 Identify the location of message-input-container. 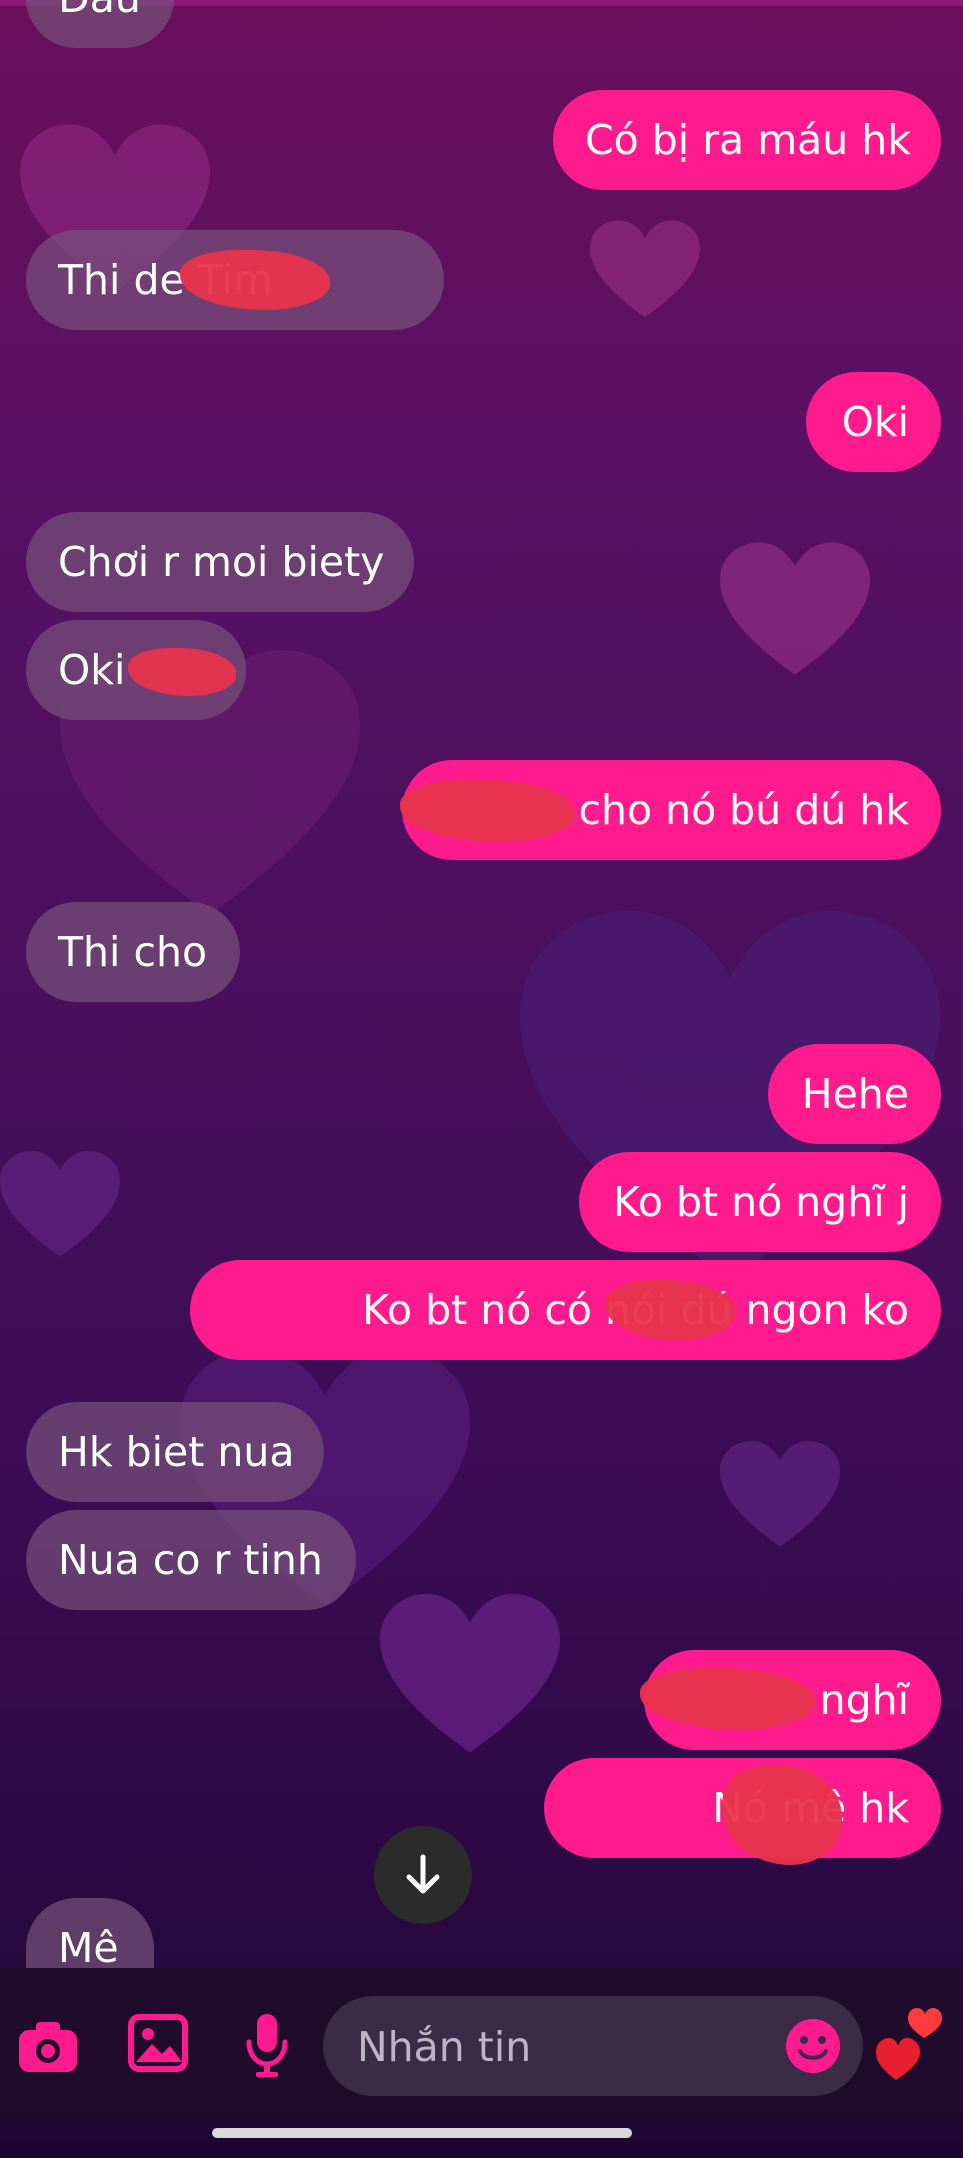
(593, 2047).